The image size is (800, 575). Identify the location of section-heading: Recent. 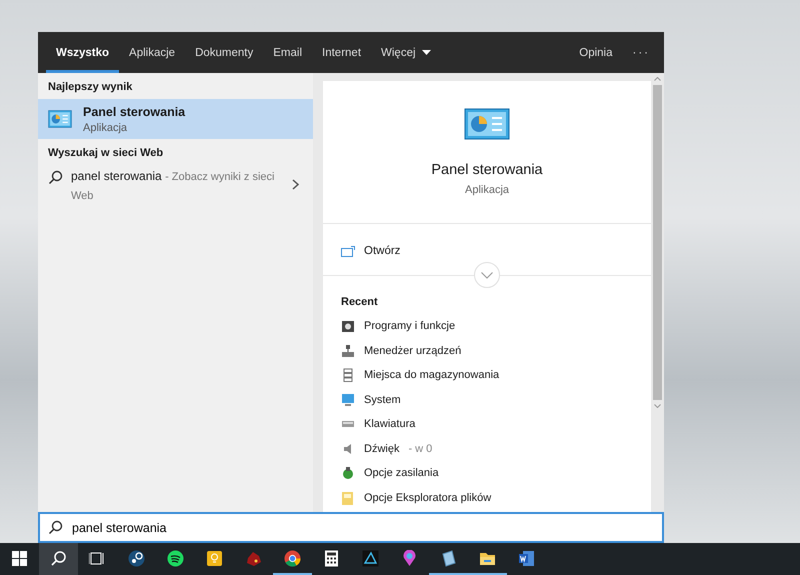
(359, 302).